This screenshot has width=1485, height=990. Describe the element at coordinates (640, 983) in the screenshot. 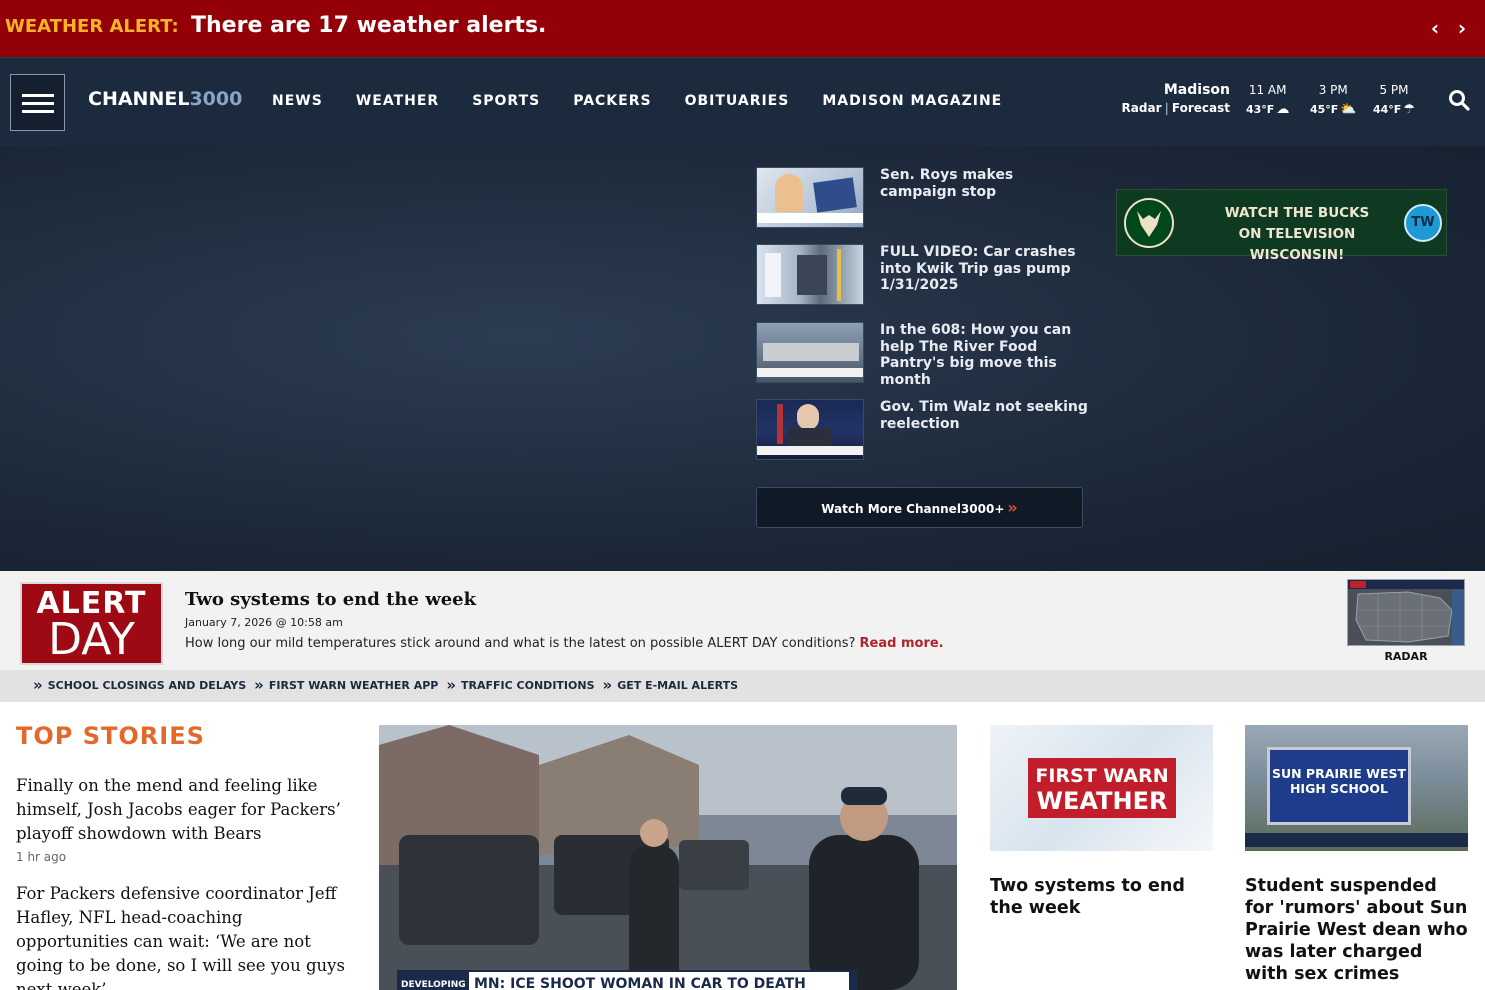

I see `lower-third-text: MN: ICE SHOOT WOMAN IN CAR TO DEATH` at that location.